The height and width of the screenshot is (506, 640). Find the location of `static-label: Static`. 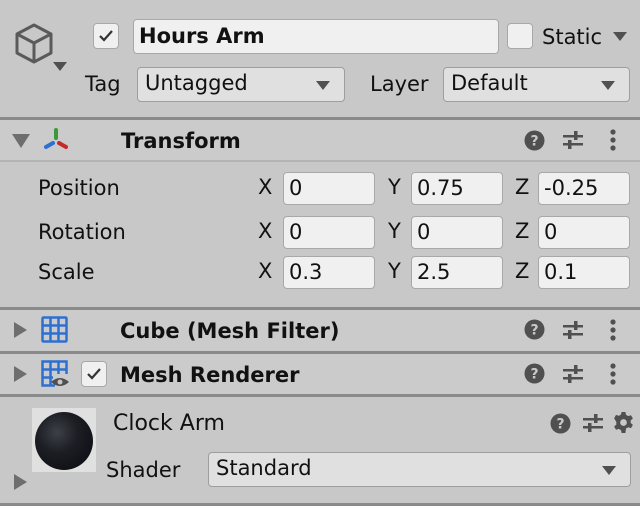

static-label: Static is located at coordinates (572, 37).